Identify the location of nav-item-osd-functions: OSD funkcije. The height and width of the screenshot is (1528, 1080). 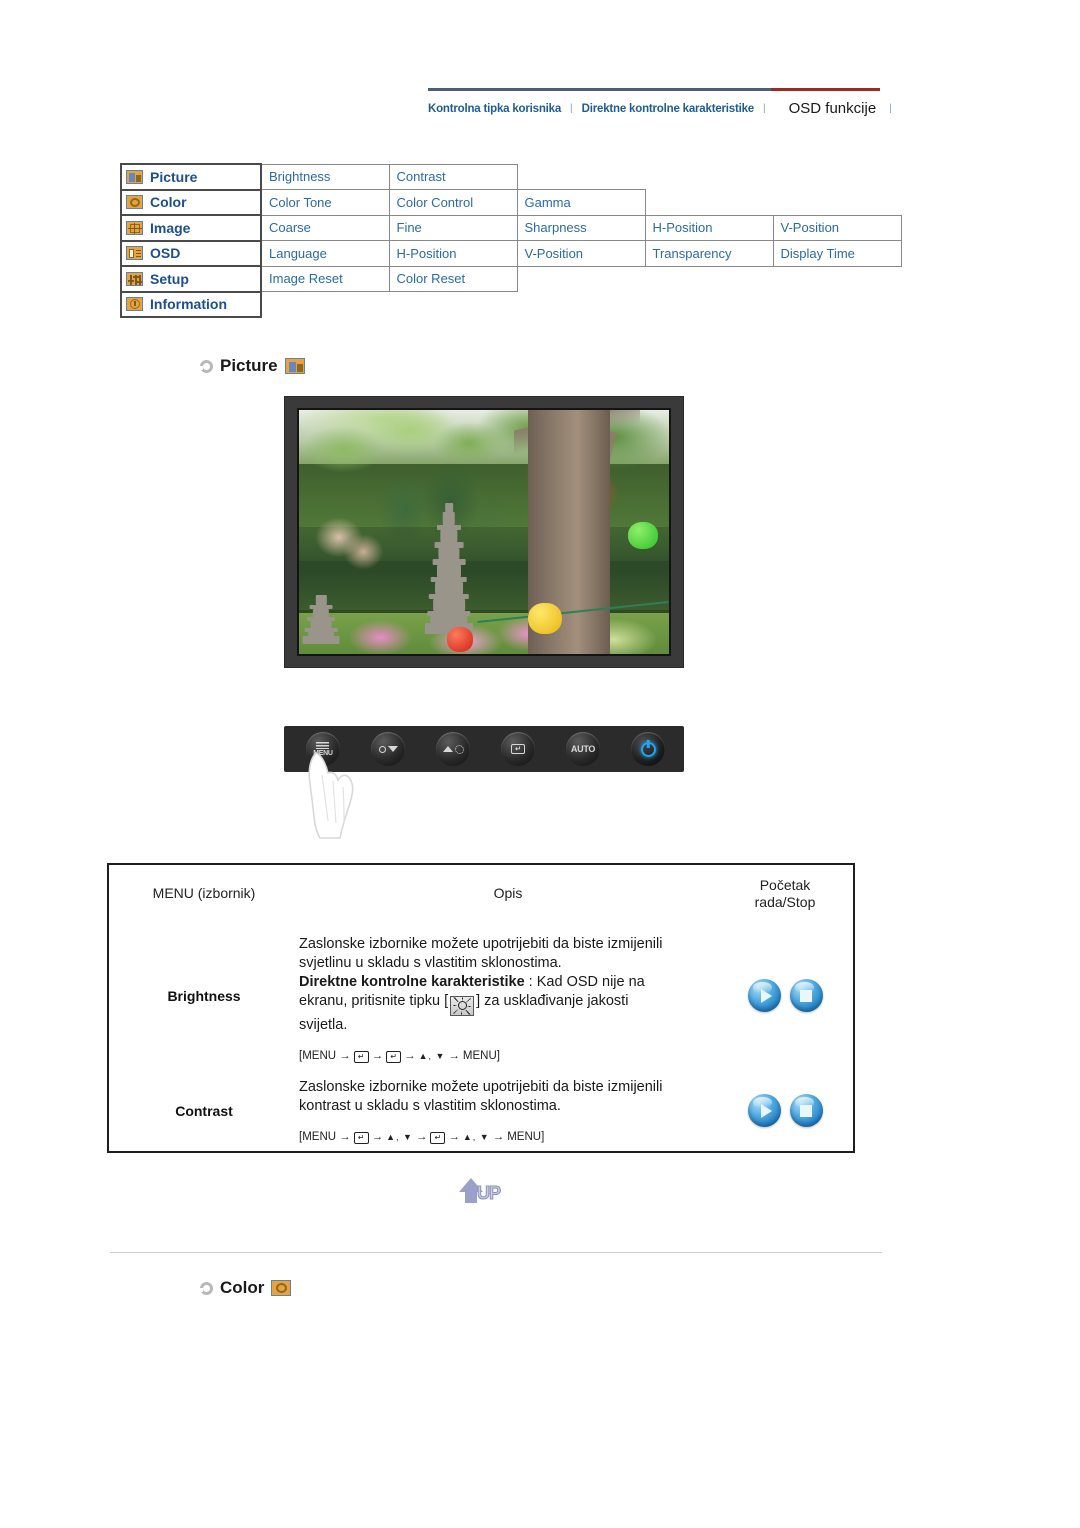
(826, 109).